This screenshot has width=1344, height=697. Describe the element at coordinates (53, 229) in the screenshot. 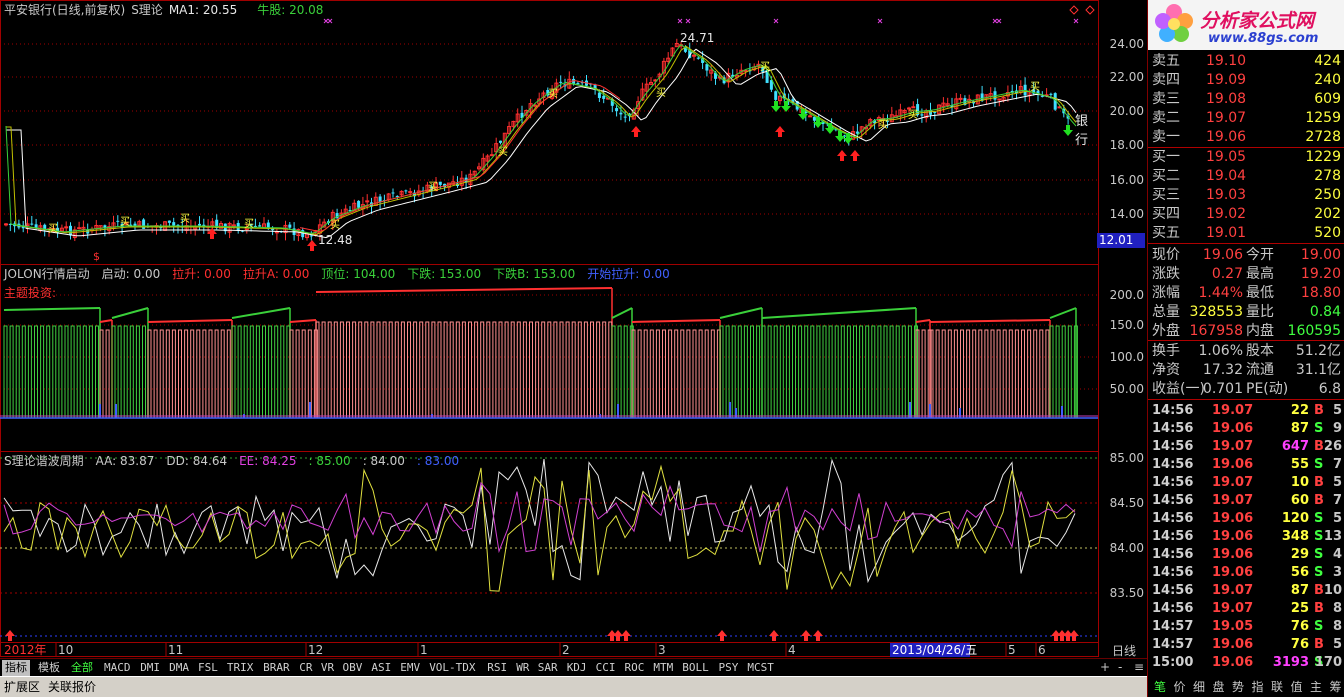

I see `buy-signal-label: 买` at that location.